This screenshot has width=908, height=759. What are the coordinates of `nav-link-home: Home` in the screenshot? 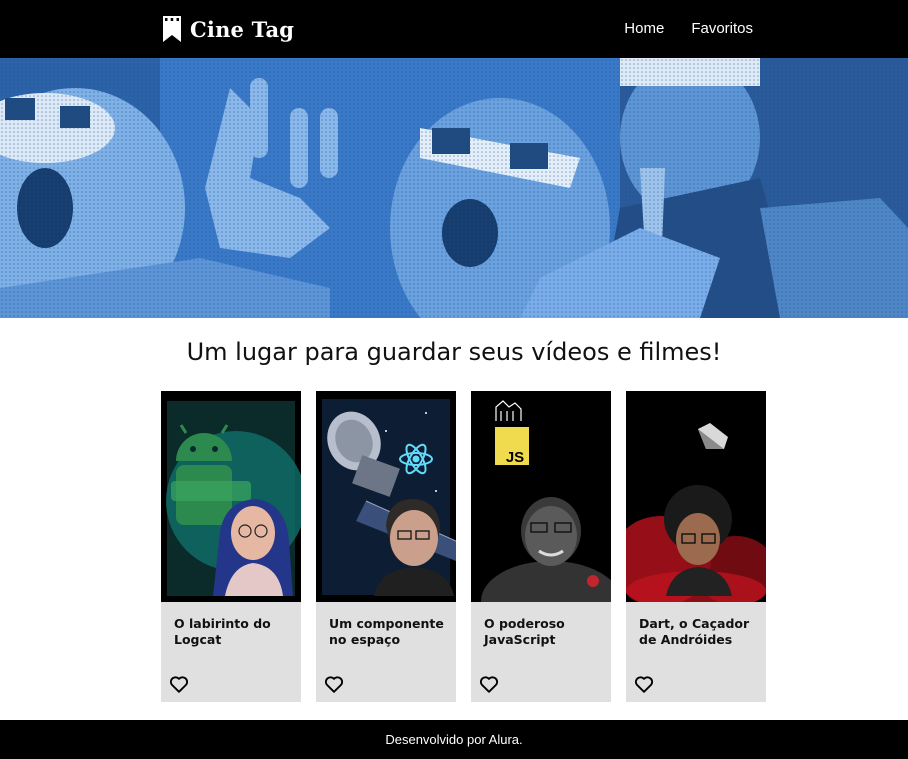 It's located at (644, 28).